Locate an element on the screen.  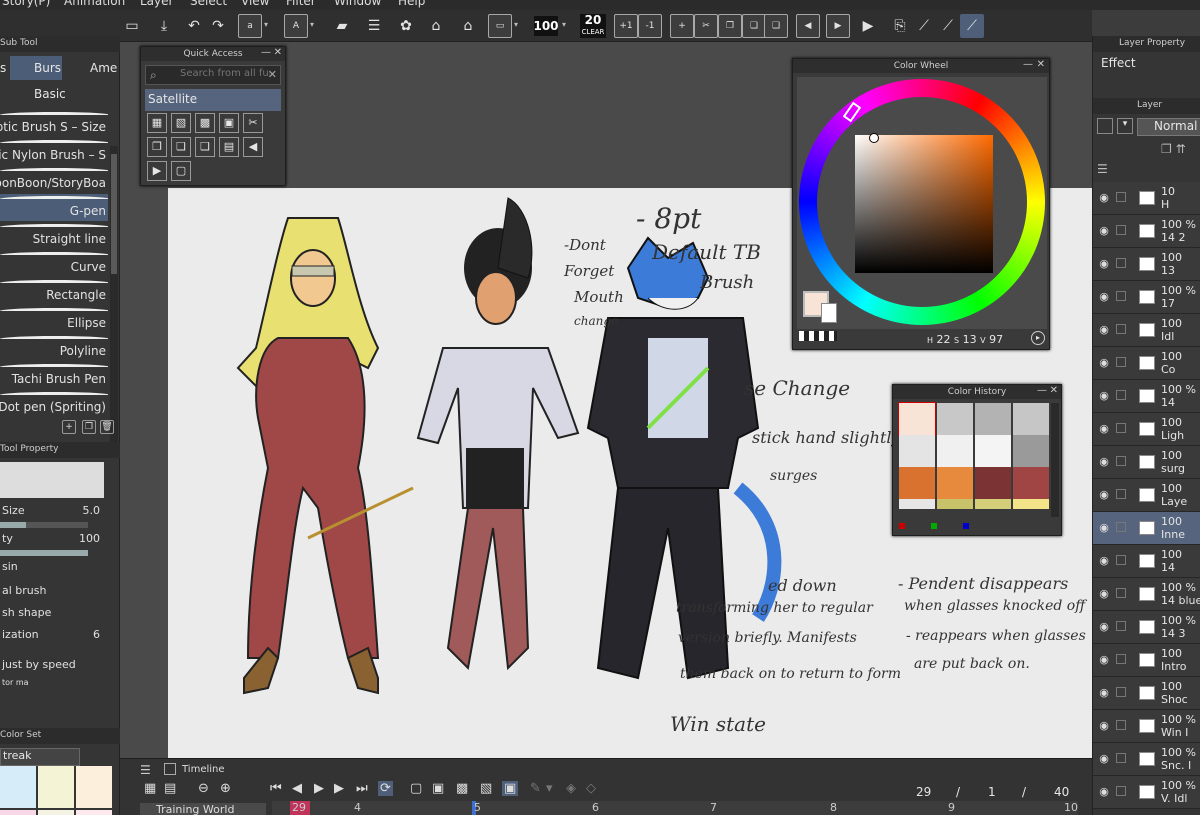
brush-item: Curve is located at coordinates (54, 263).